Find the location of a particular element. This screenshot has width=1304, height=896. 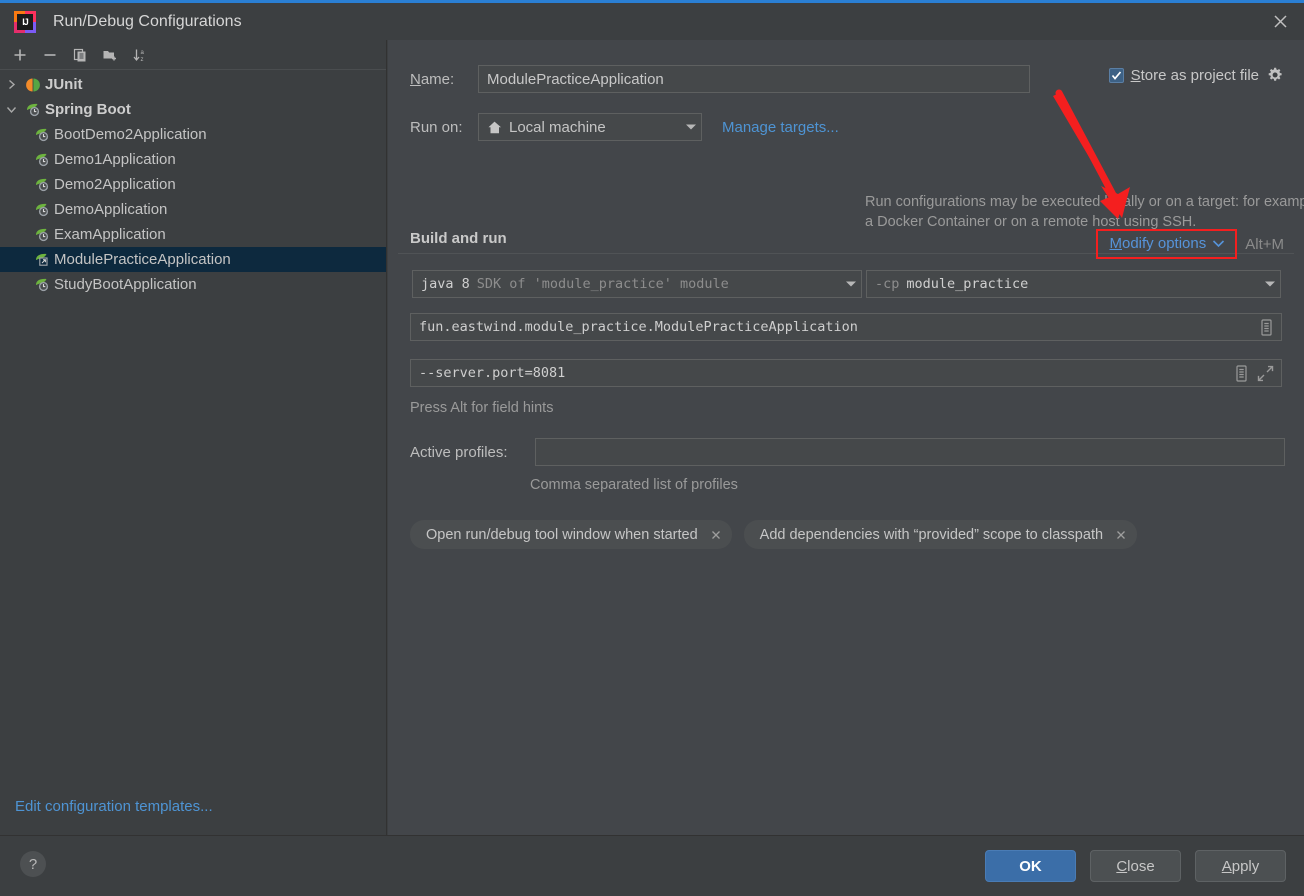

modify-options-button: Modify options is located at coordinates (1166, 244).